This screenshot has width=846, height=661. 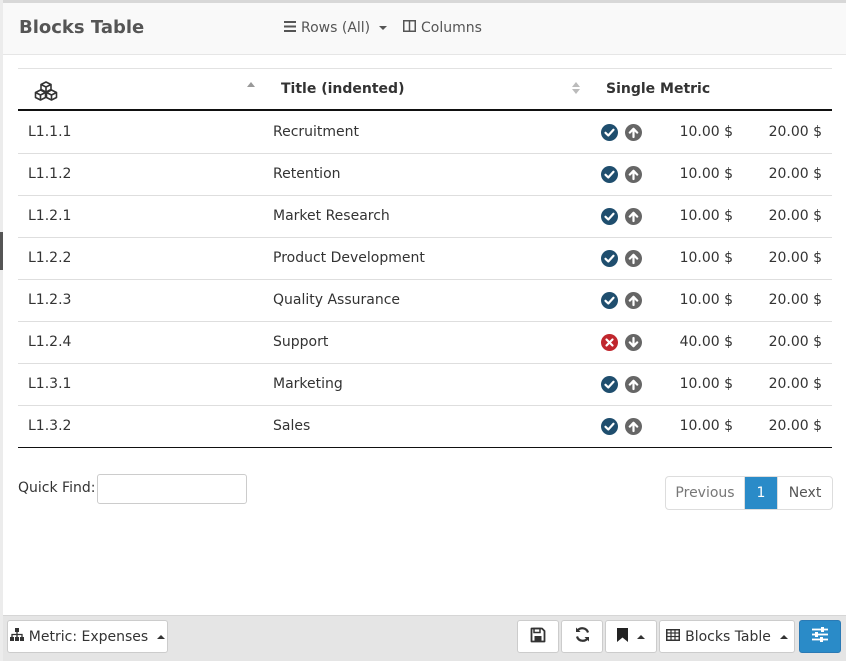 I want to click on quick-find-label: Quick Find:, so click(x=57, y=488).